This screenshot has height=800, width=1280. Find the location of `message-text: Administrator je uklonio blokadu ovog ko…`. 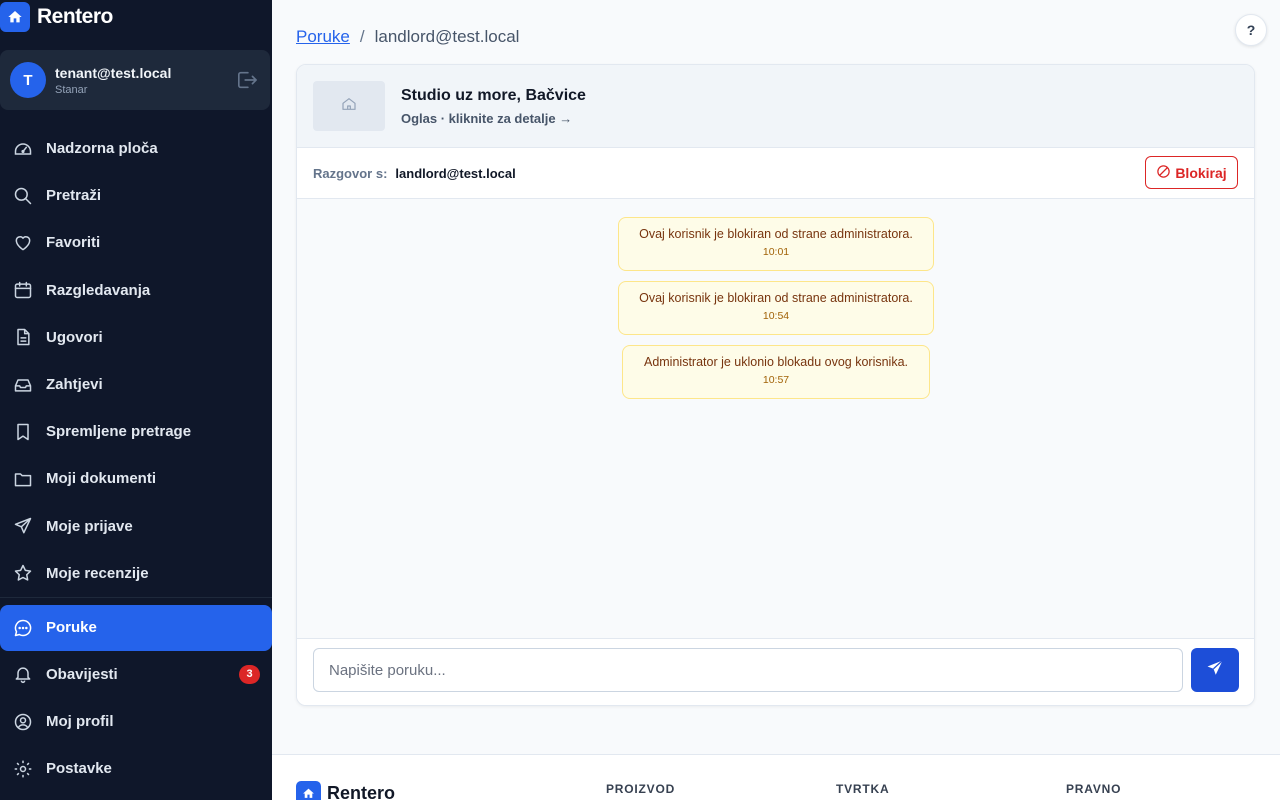

message-text: Administrator je uklonio blokadu ovog ko… is located at coordinates (776, 362).